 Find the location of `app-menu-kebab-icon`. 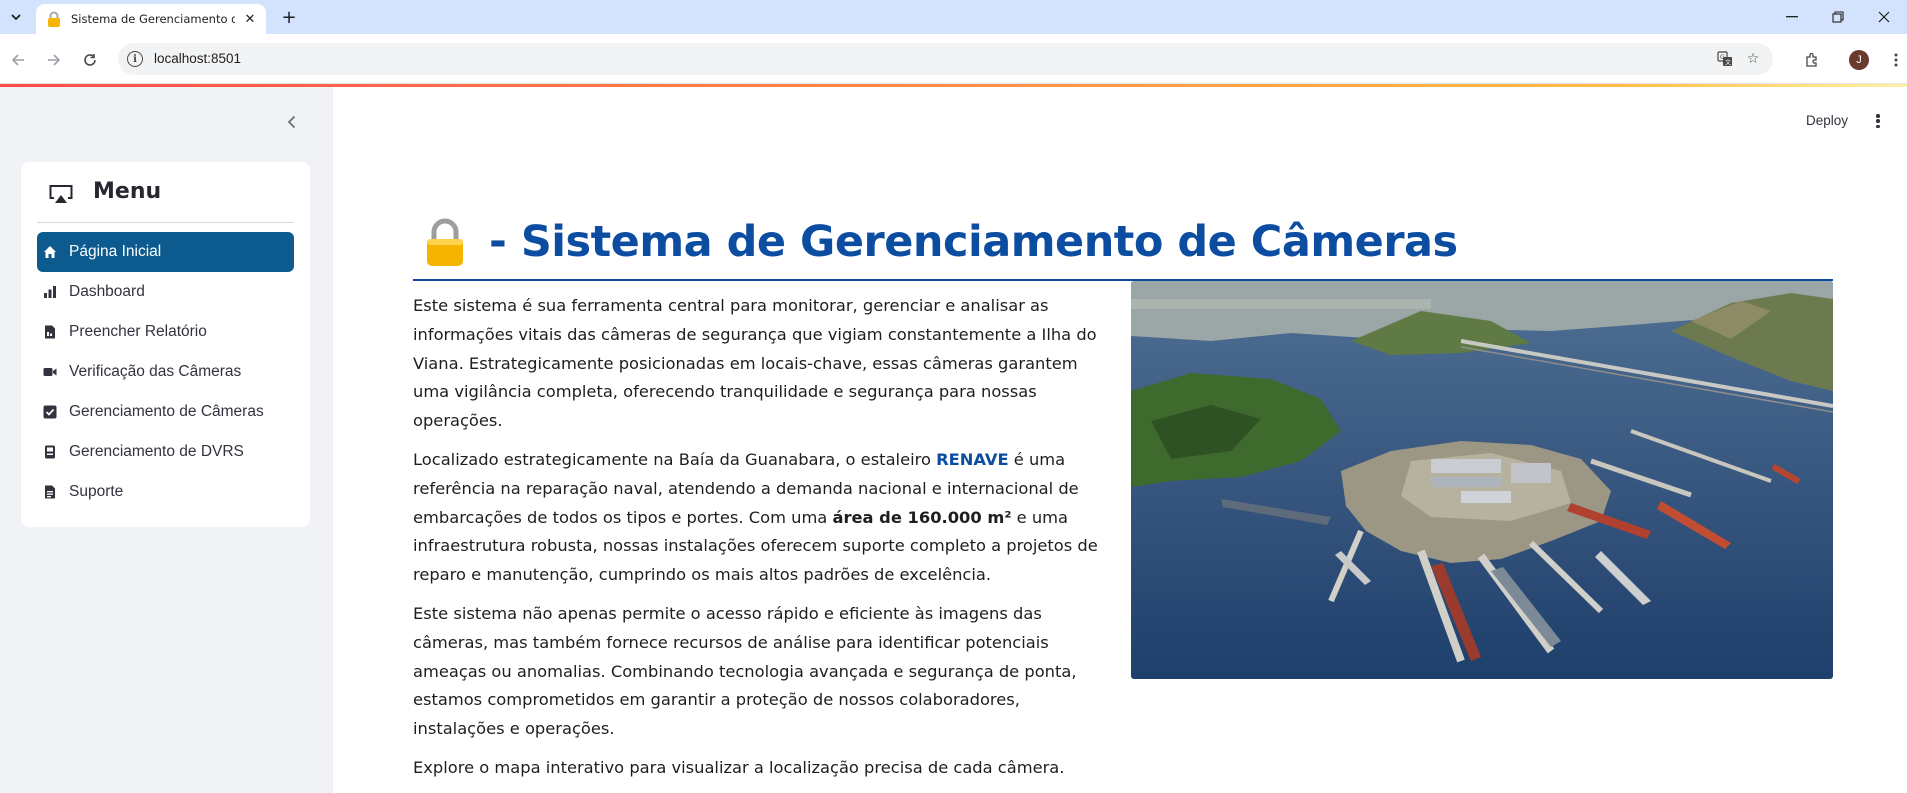

app-menu-kebab-icon is located at coordinates (1878, 121).